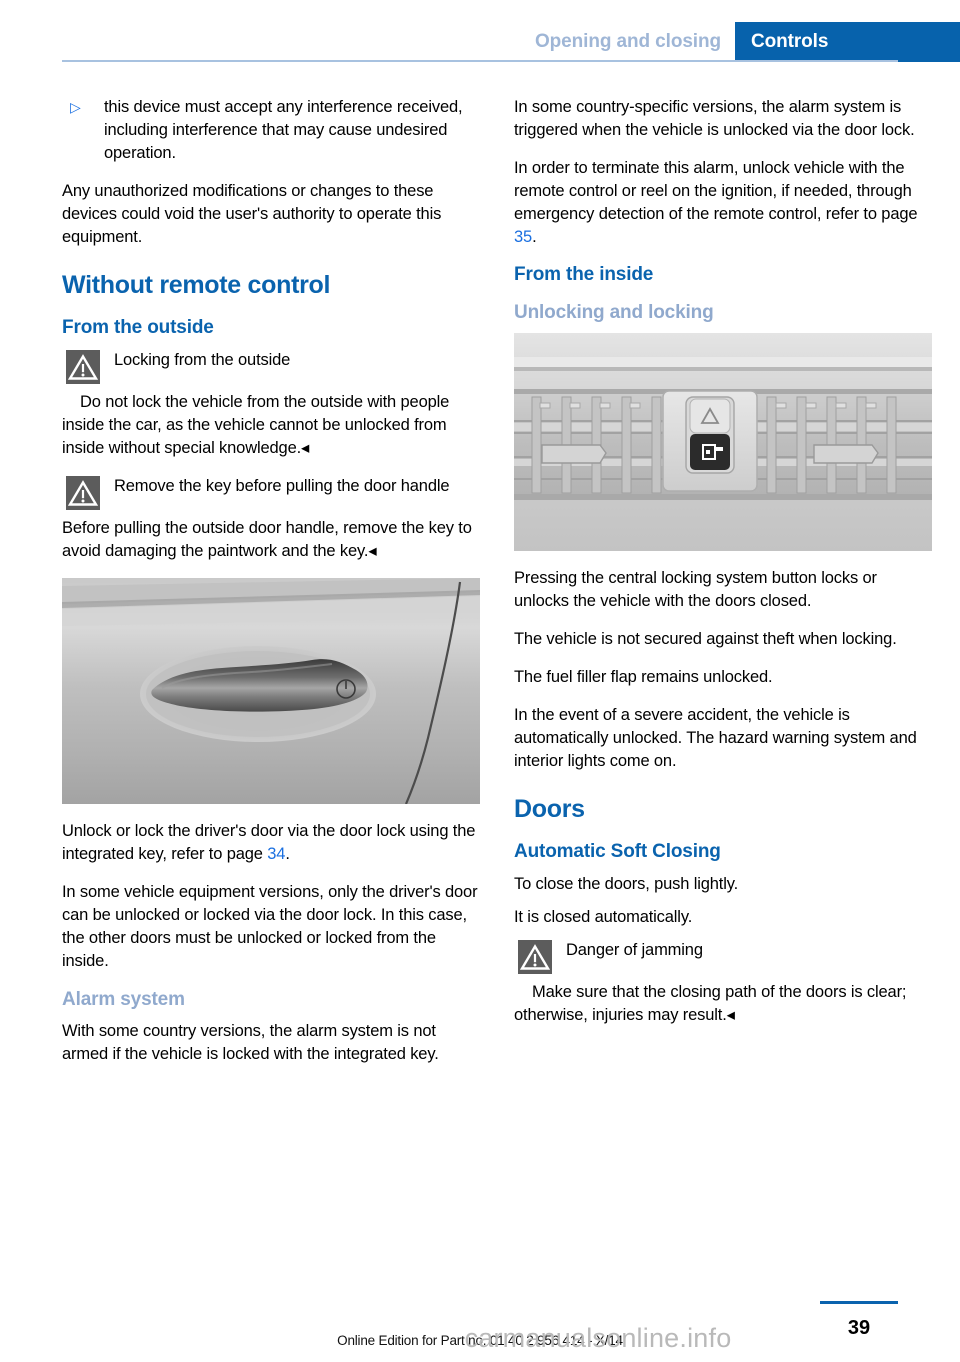  I want to click on paragraph-fuel-filler-flap: The fuel filler flap remains unlocked., so click(643, 677).